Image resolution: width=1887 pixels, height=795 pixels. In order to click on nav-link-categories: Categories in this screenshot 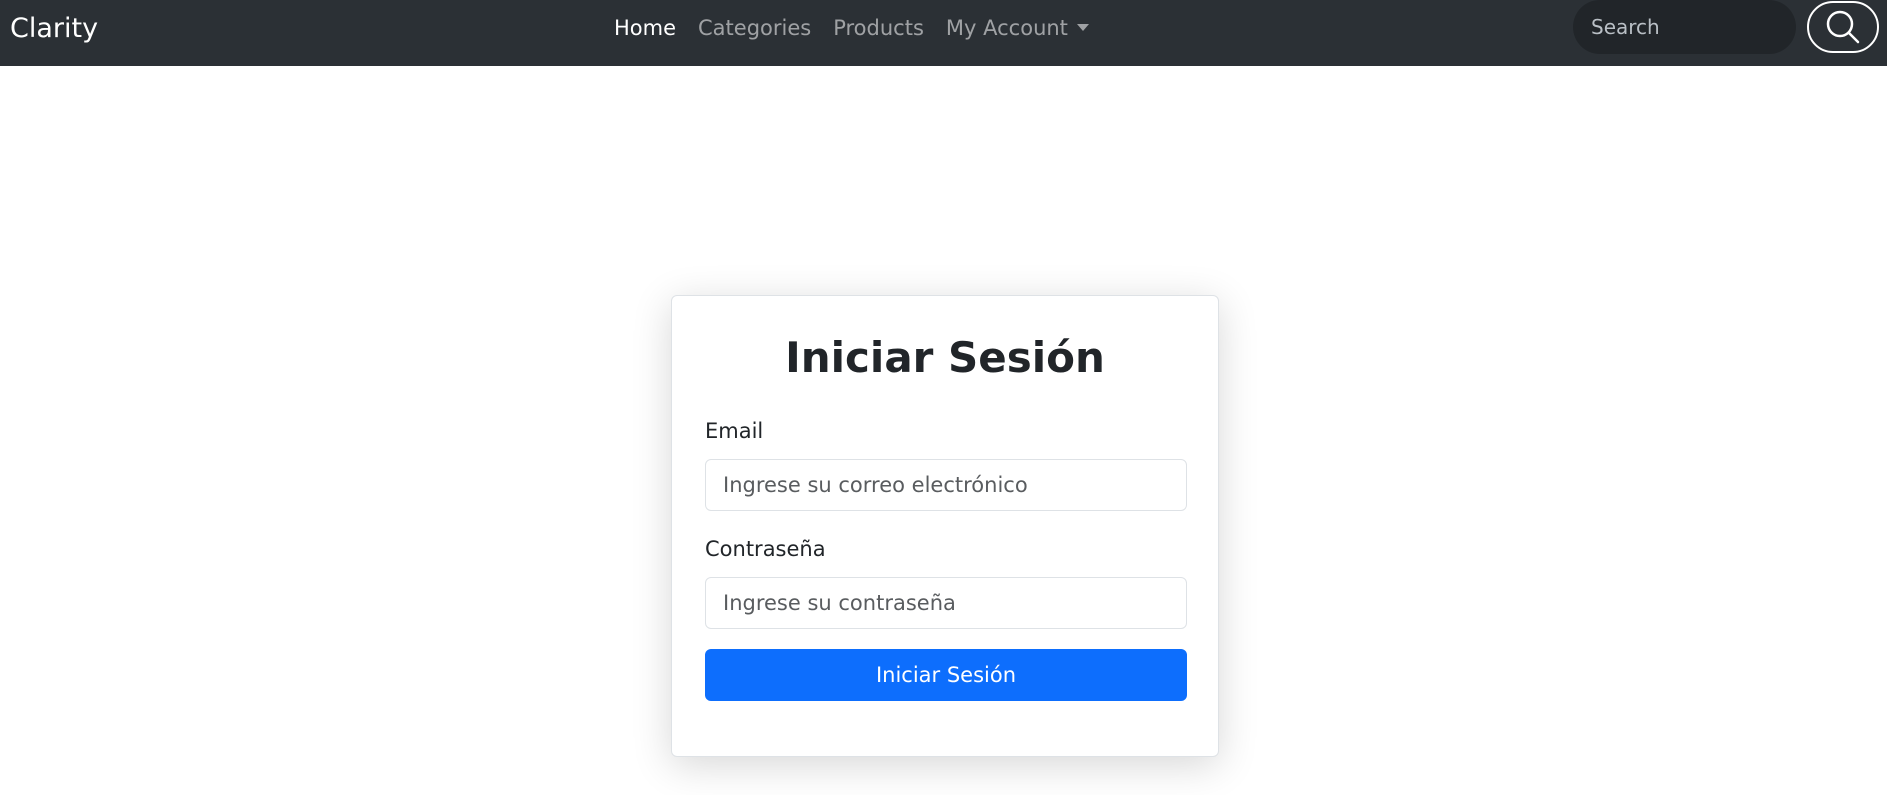, I will do `click(754, 28)`.